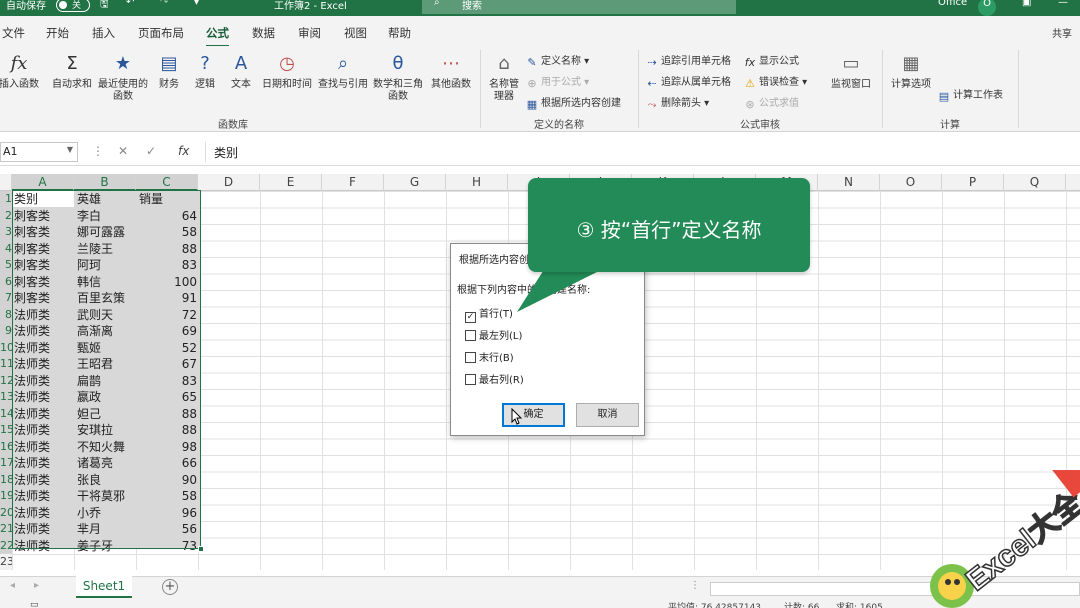  Describe the element at coordinates (771, 60) in the screenshot. I see `show-formulas-button: fx 显示公式` at that location.